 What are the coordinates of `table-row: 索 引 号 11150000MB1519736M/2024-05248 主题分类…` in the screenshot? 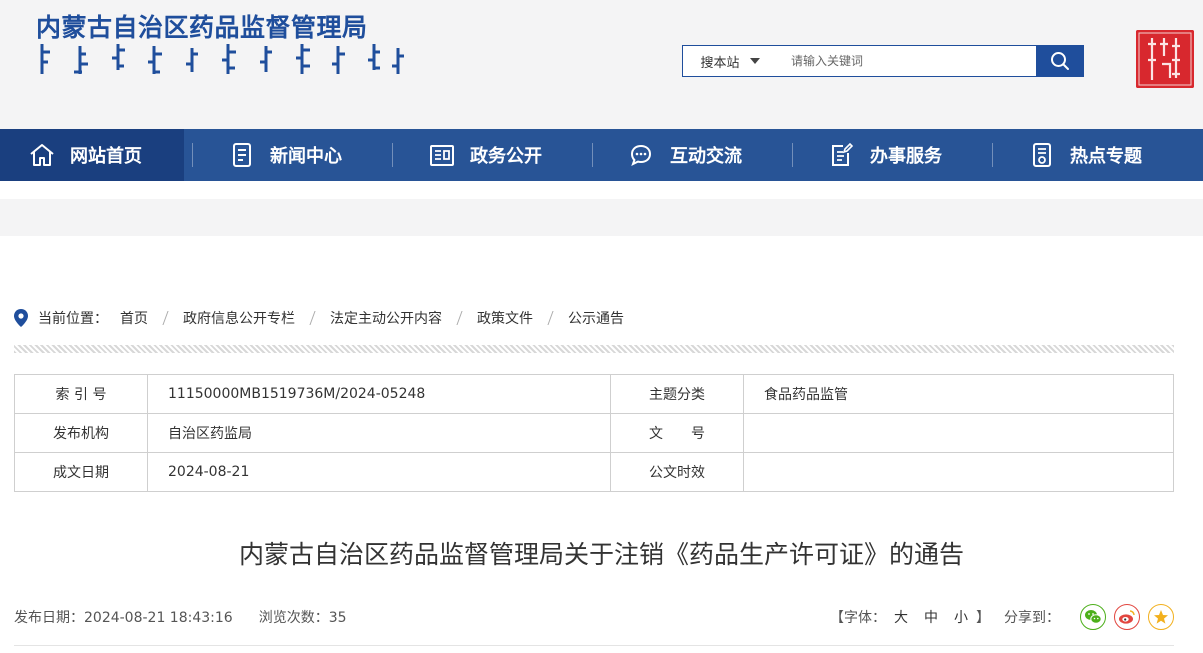 It's located at (594, 394).